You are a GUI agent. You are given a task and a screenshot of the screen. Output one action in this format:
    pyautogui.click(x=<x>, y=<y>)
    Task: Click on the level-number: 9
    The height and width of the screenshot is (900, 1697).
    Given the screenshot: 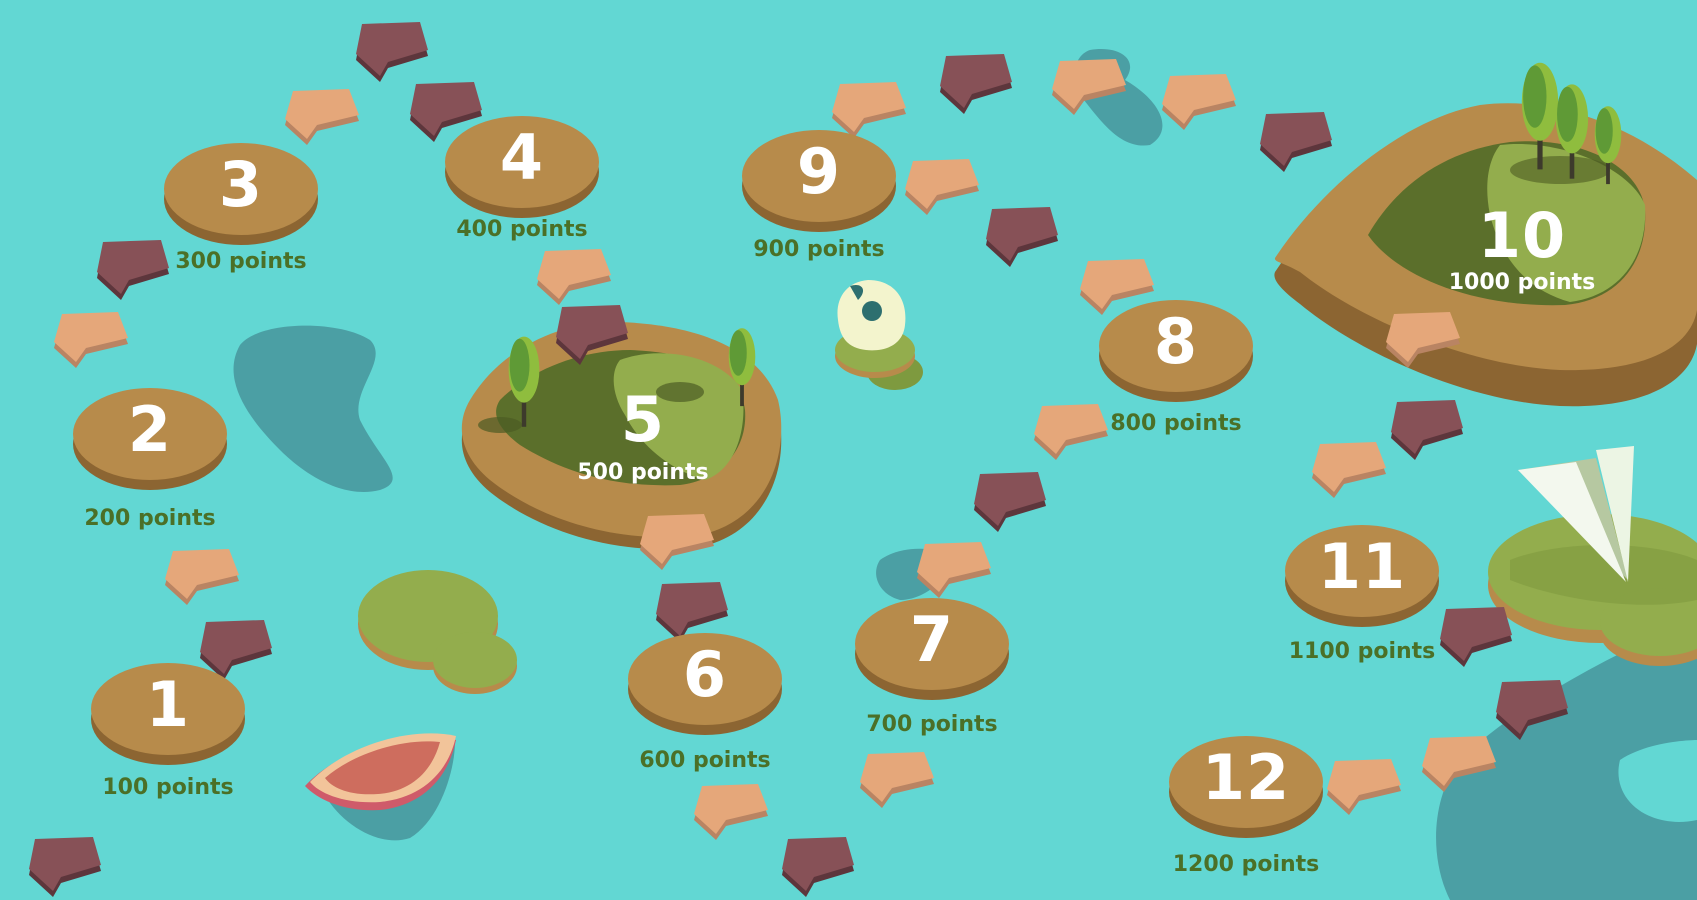 What is the action you would take?
    pyautogui.click(x=819, y=171)
    